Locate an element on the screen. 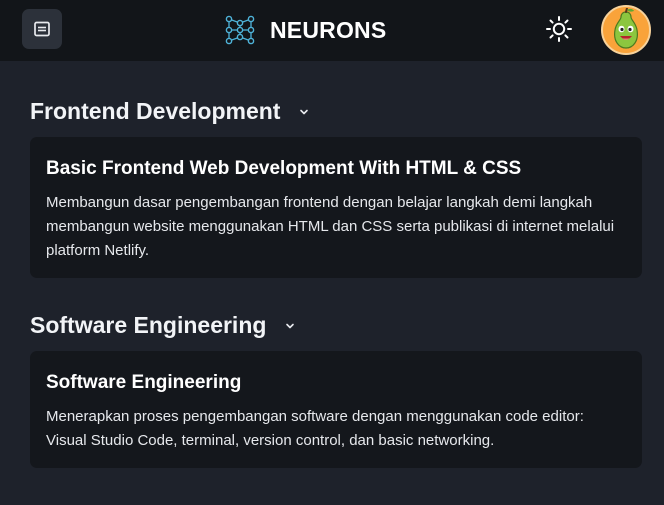 The width and height of the screenshot is (664, 505). theme-toggle-button is located at coordinates (559, 29).